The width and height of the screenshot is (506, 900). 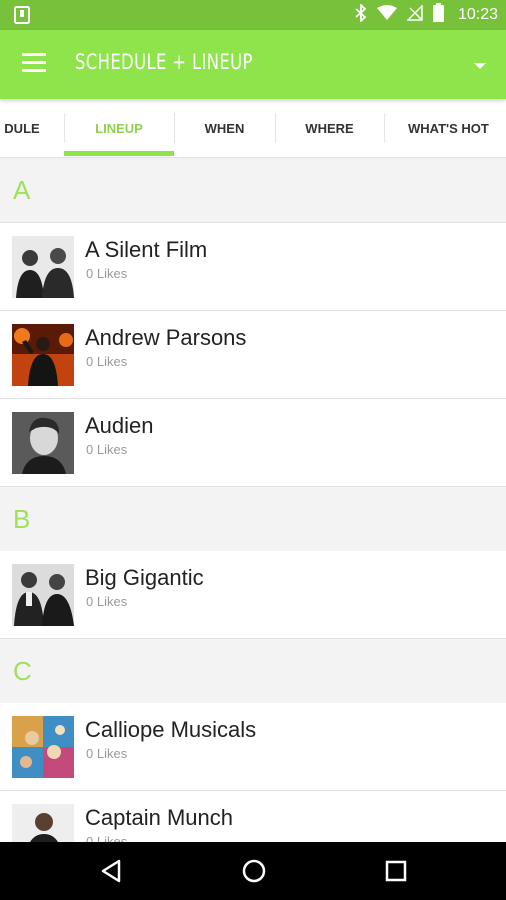 What do you see at coordinates (159, 817) in the screenshot?
I see `artist-name: Captain Munch` at bounding box center [159, 817].